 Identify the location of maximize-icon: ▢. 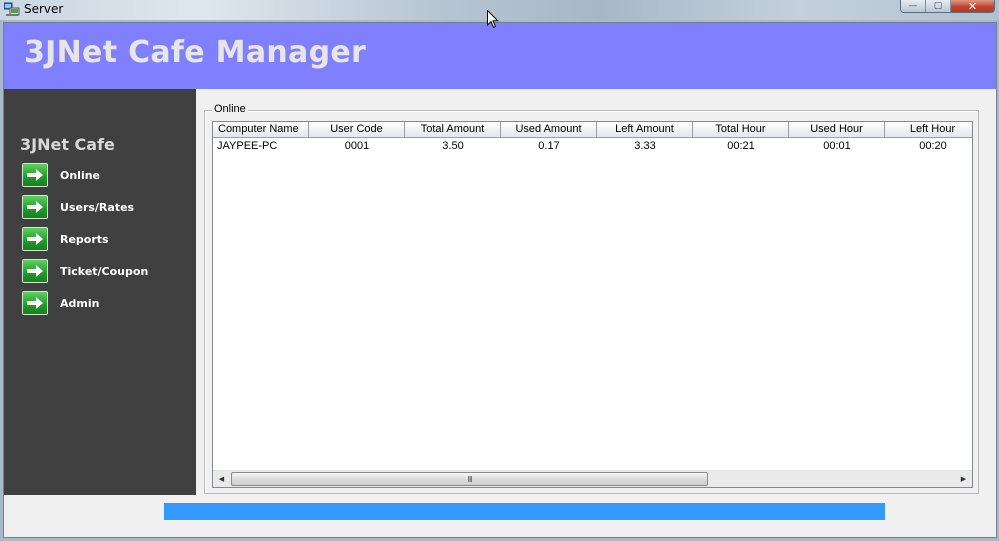
(938, 5).